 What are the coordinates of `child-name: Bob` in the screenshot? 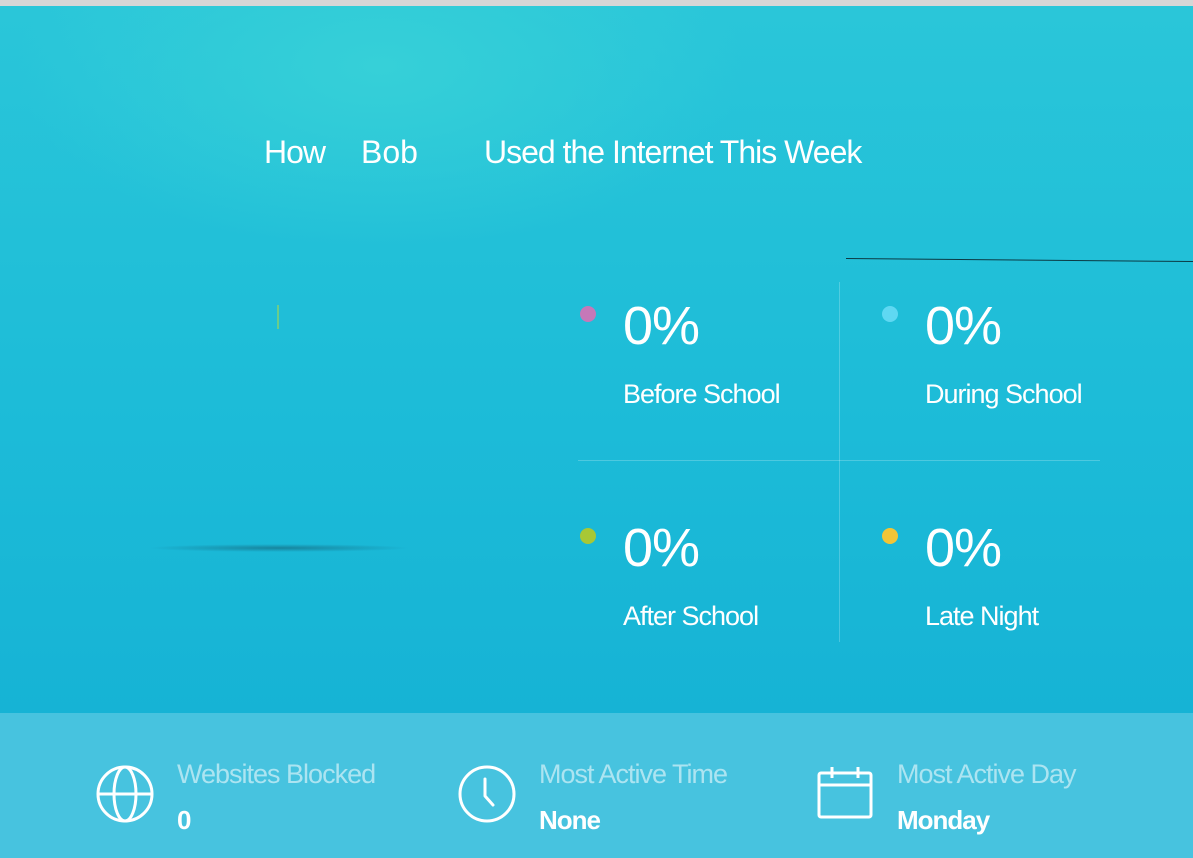 It's located at (389, 152).